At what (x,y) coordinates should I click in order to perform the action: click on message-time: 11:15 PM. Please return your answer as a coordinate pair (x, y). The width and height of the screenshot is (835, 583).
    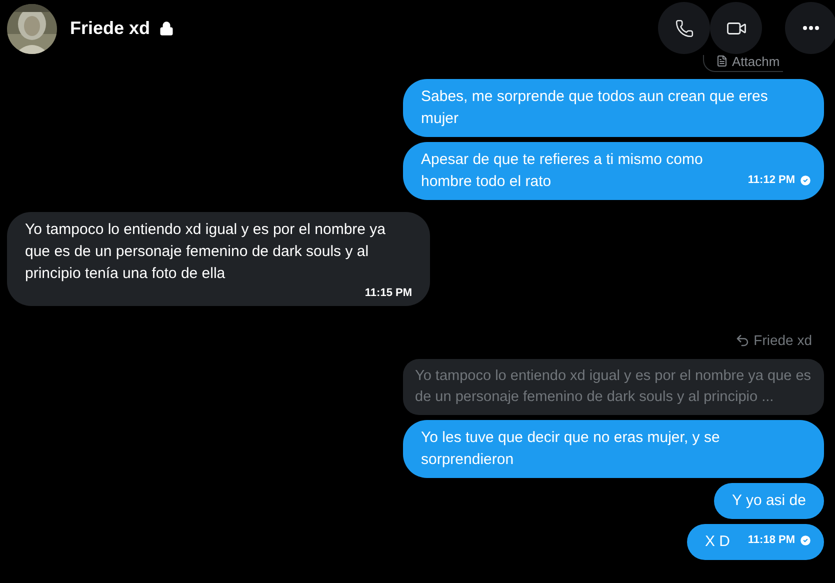
    Looking at the image, I should click on (388, 293).